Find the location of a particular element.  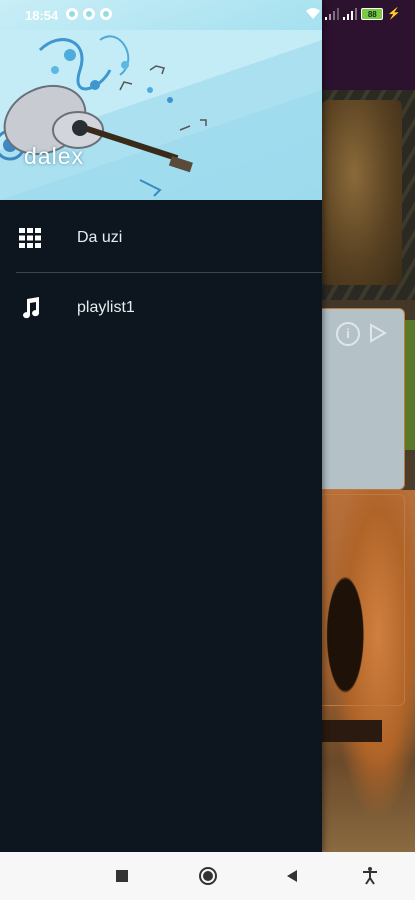

play-icon is located at coordinates (379, 333).